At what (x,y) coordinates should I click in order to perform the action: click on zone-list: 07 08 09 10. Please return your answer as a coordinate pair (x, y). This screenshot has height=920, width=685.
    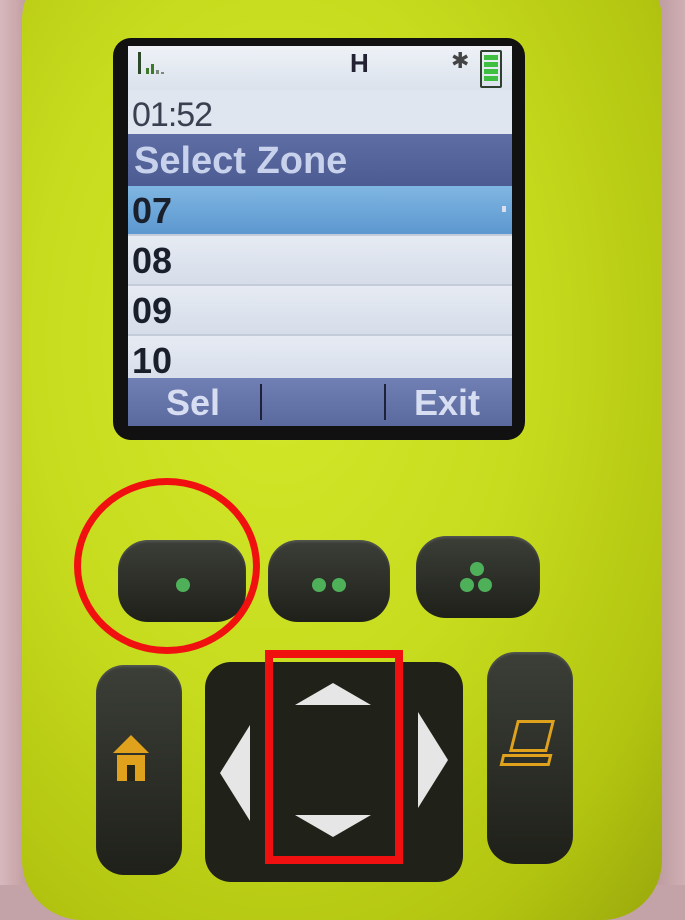
    Looking at the image, I should click on (320, 286).